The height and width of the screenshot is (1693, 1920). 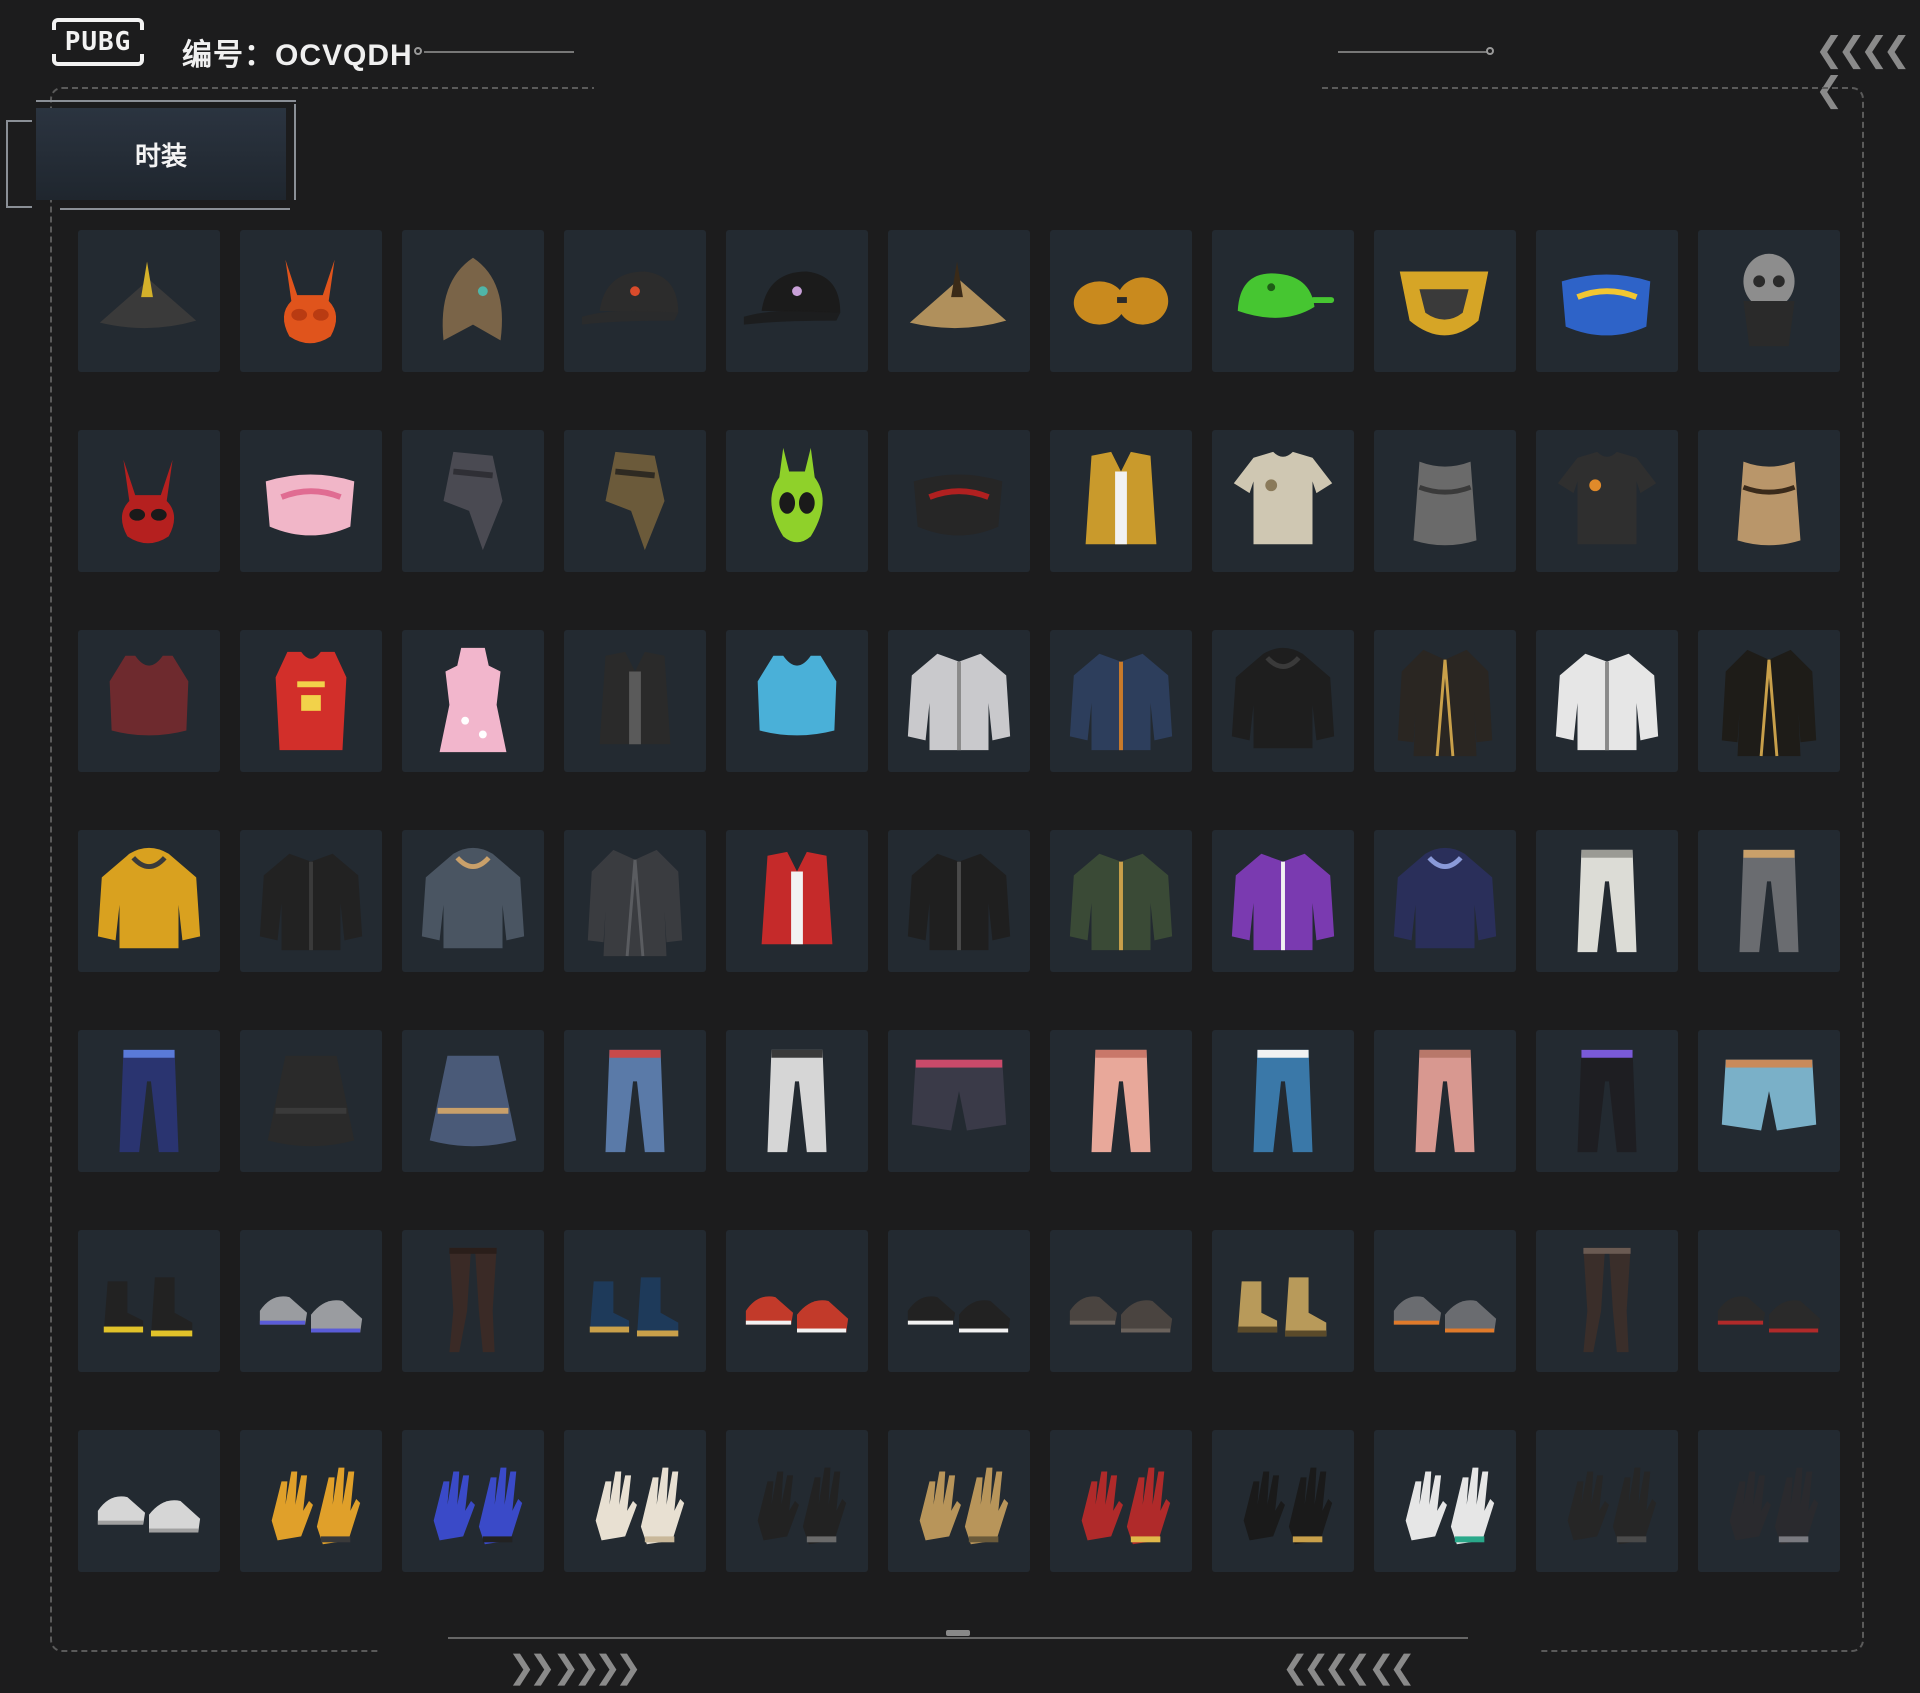 I want to click on item-slot-grey-corset, so click(x=1445, y=501).